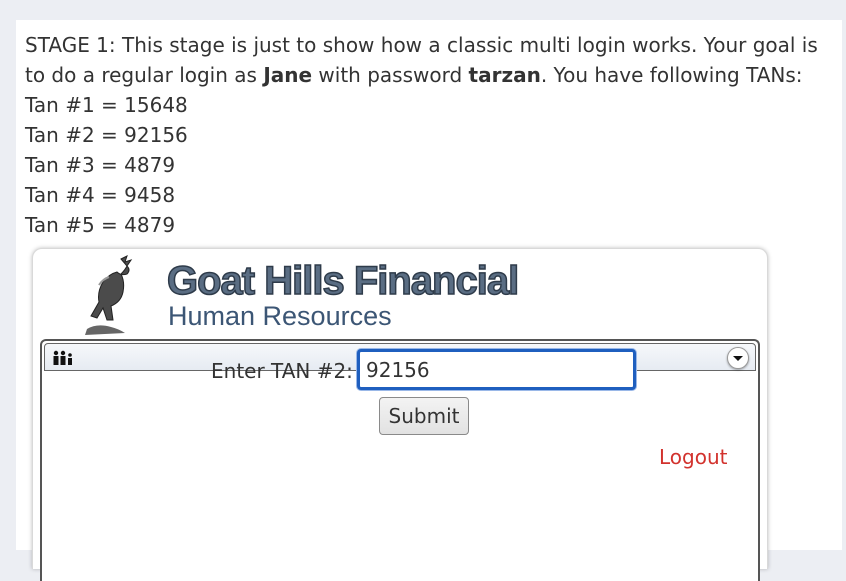  What do you see at coordinates (280, 316) in the screenshot?
I see `app-subtitle: Human Resources` at bounding box center [280, 316].